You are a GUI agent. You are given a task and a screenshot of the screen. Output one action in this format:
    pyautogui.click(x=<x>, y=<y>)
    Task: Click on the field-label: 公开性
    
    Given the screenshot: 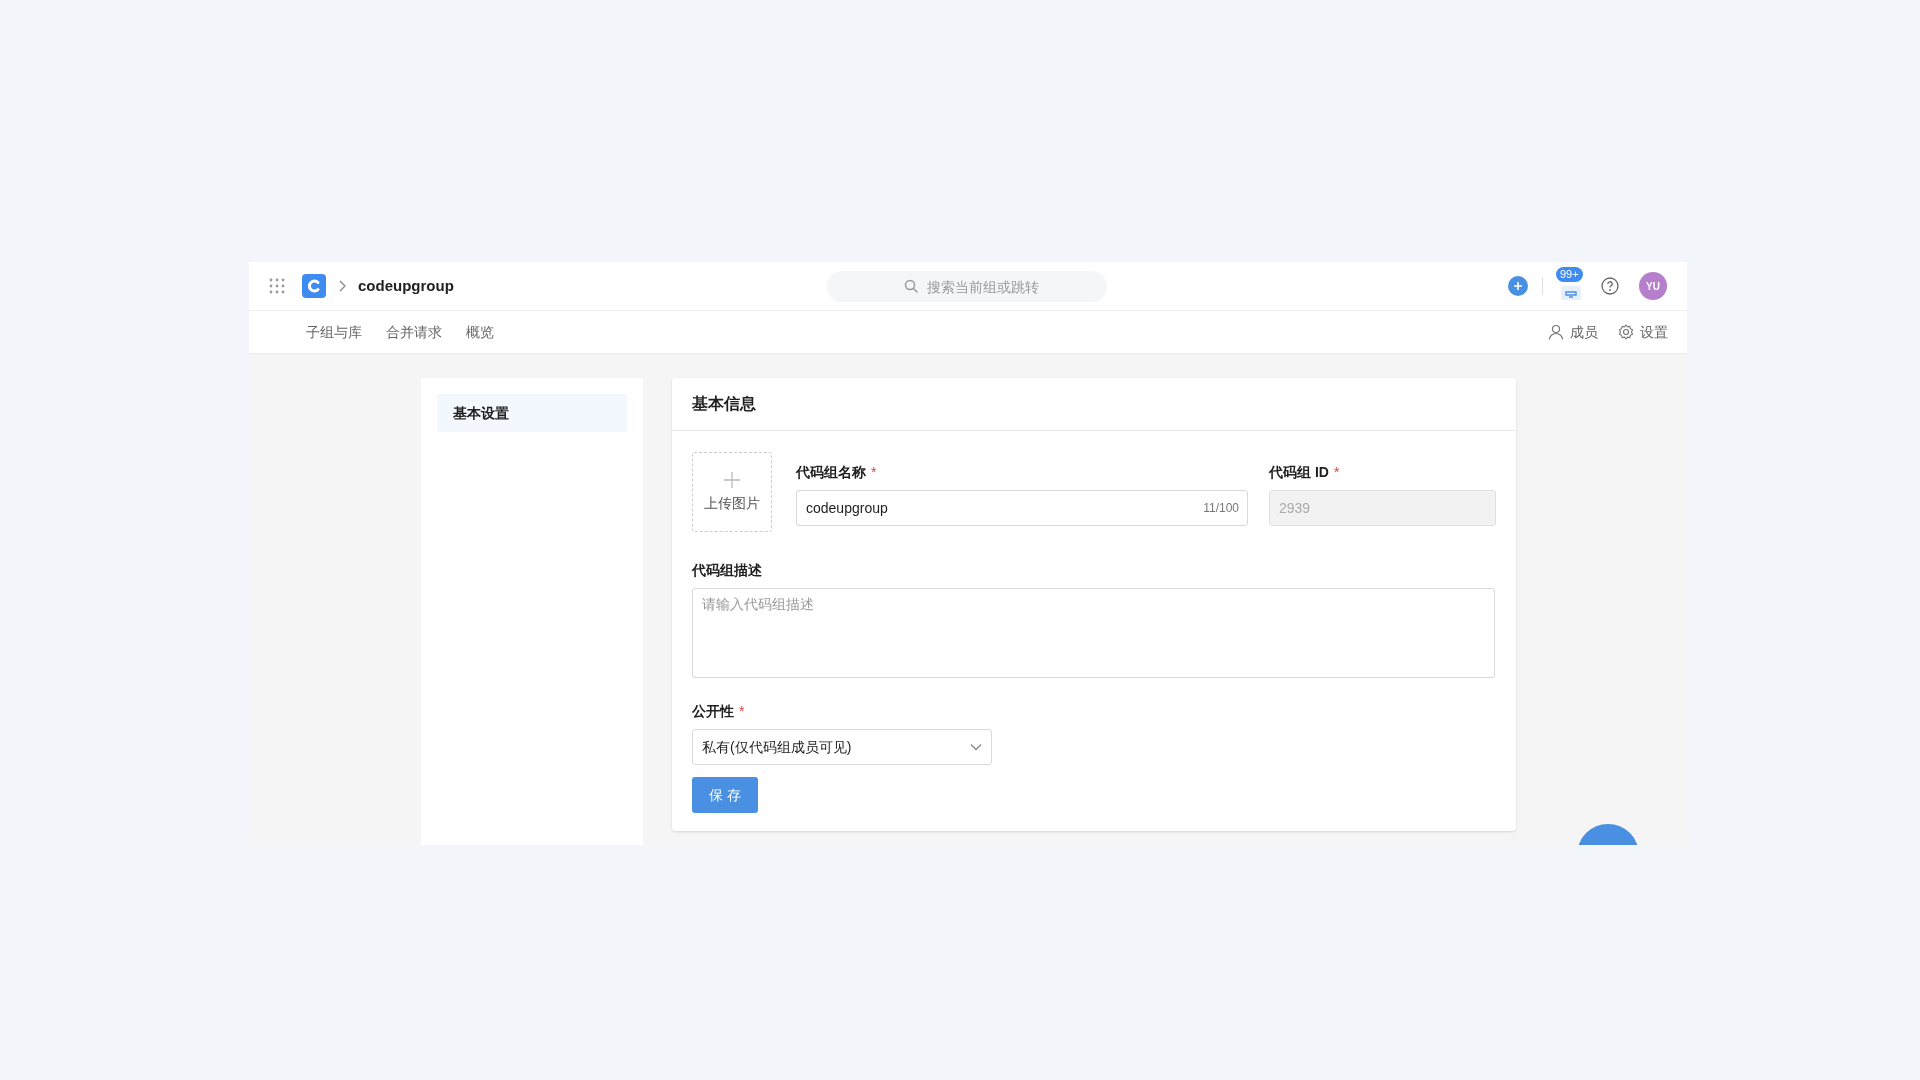 What is the action you would take?
    pyautogui.click(x=713, y=711)
    